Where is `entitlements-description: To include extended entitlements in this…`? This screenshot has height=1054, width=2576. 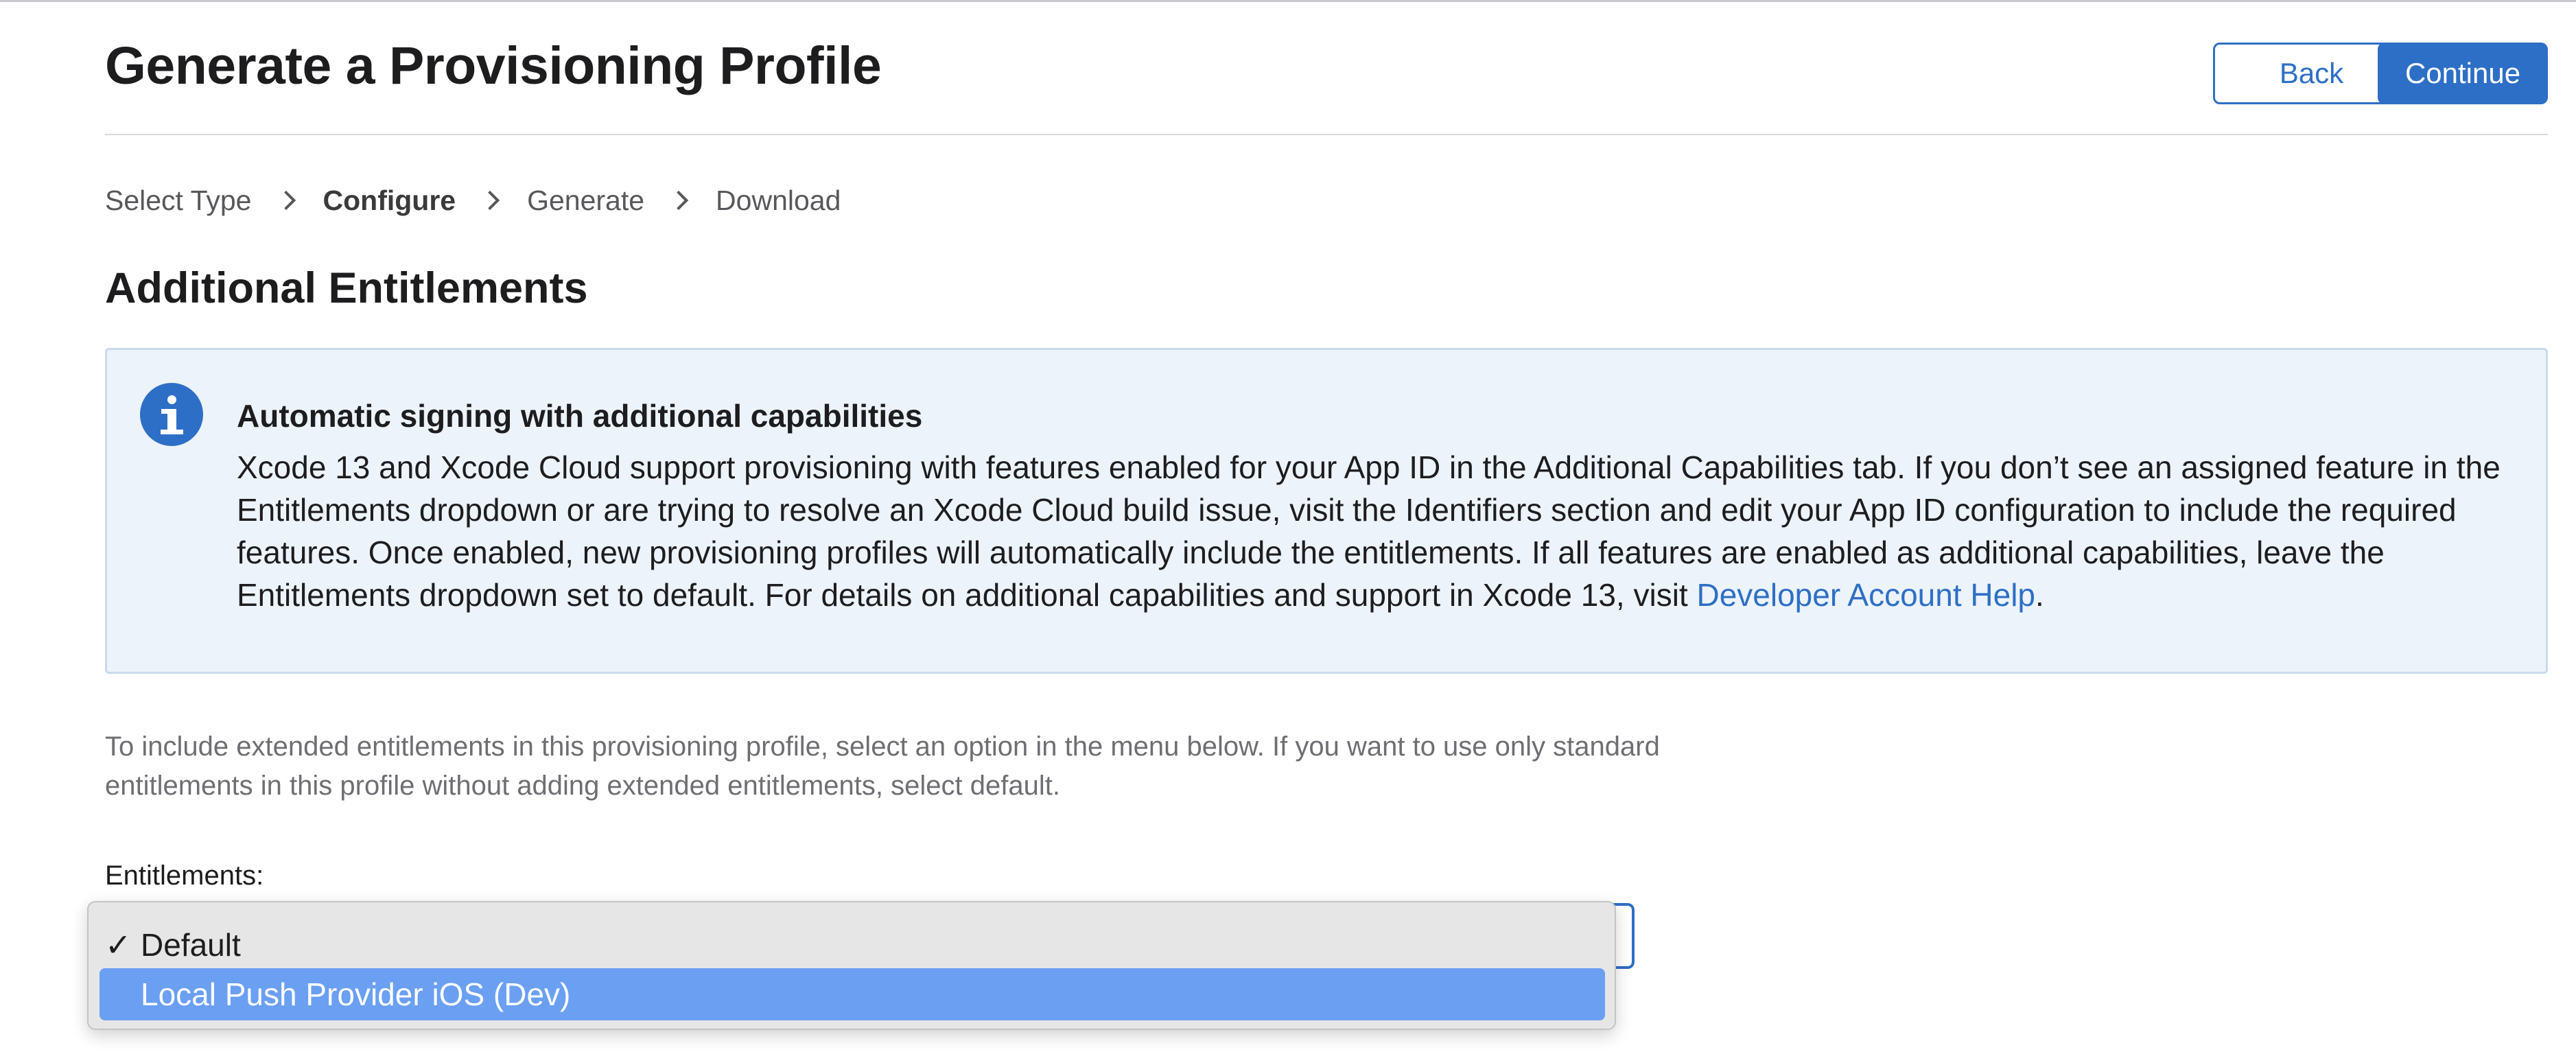
entitlements-description: To include extended entitlements in this… is located at coordinates (882, 766).